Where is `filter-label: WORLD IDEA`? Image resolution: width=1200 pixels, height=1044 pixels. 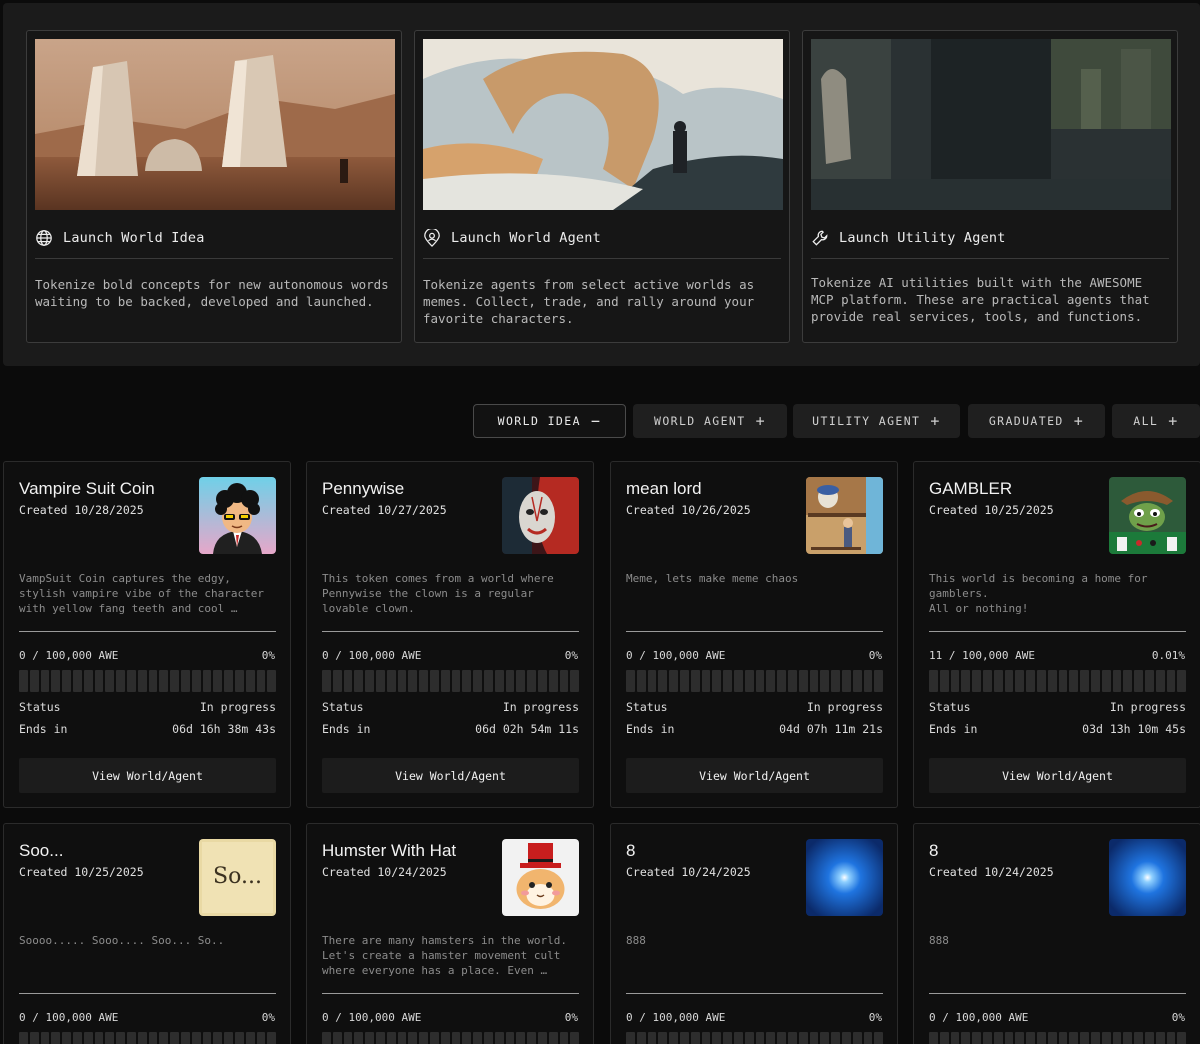 filter-label: WORLD IDEA is located at coordinates (539, 421).